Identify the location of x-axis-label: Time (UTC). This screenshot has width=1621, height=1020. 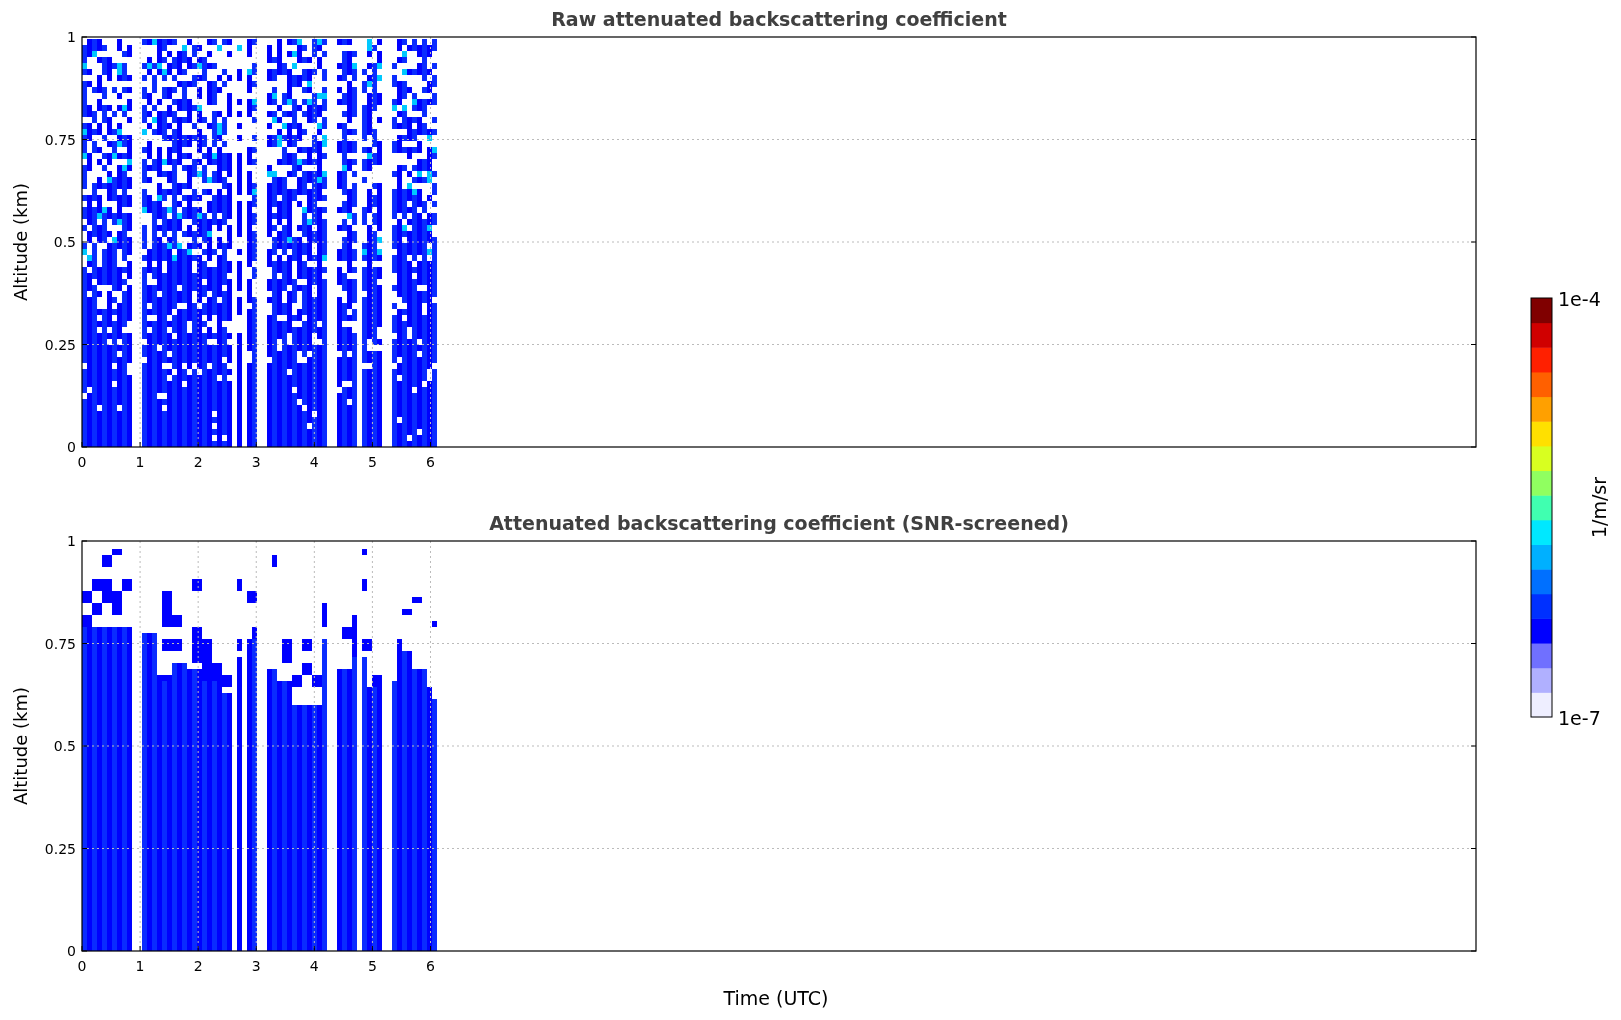
(776, 998).